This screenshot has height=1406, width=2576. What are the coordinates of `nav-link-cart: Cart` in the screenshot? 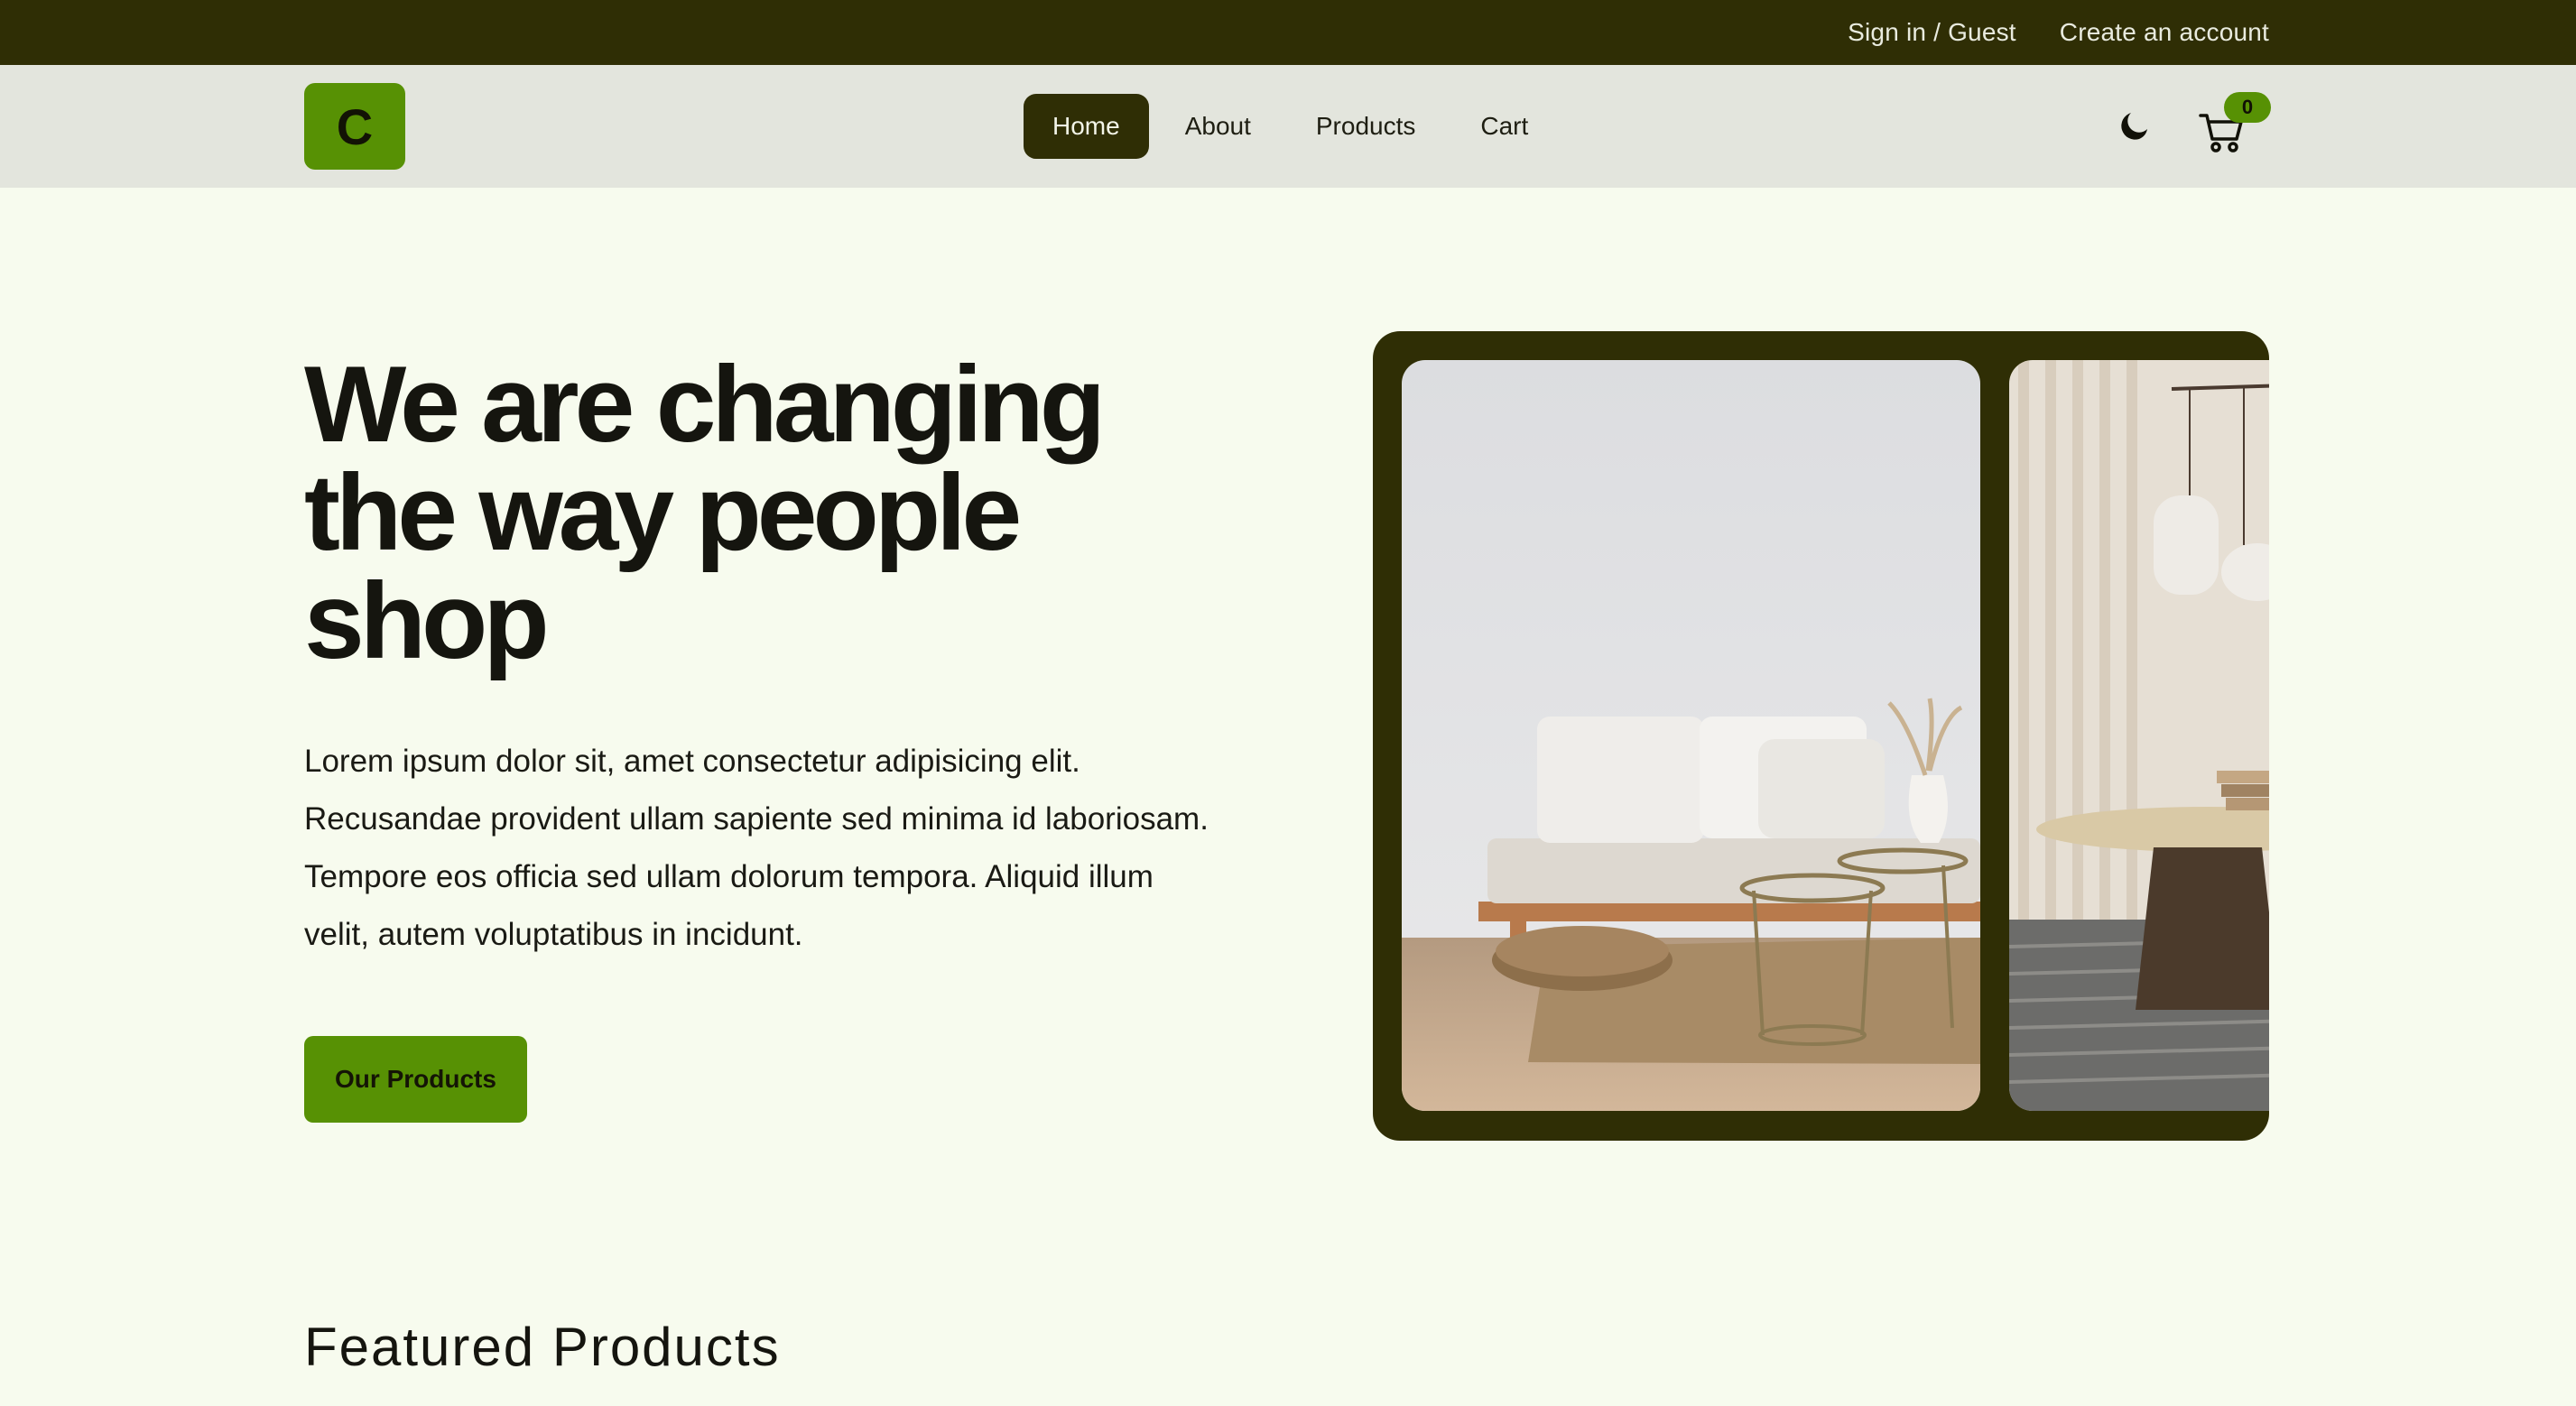 It's located at (1504, 126).